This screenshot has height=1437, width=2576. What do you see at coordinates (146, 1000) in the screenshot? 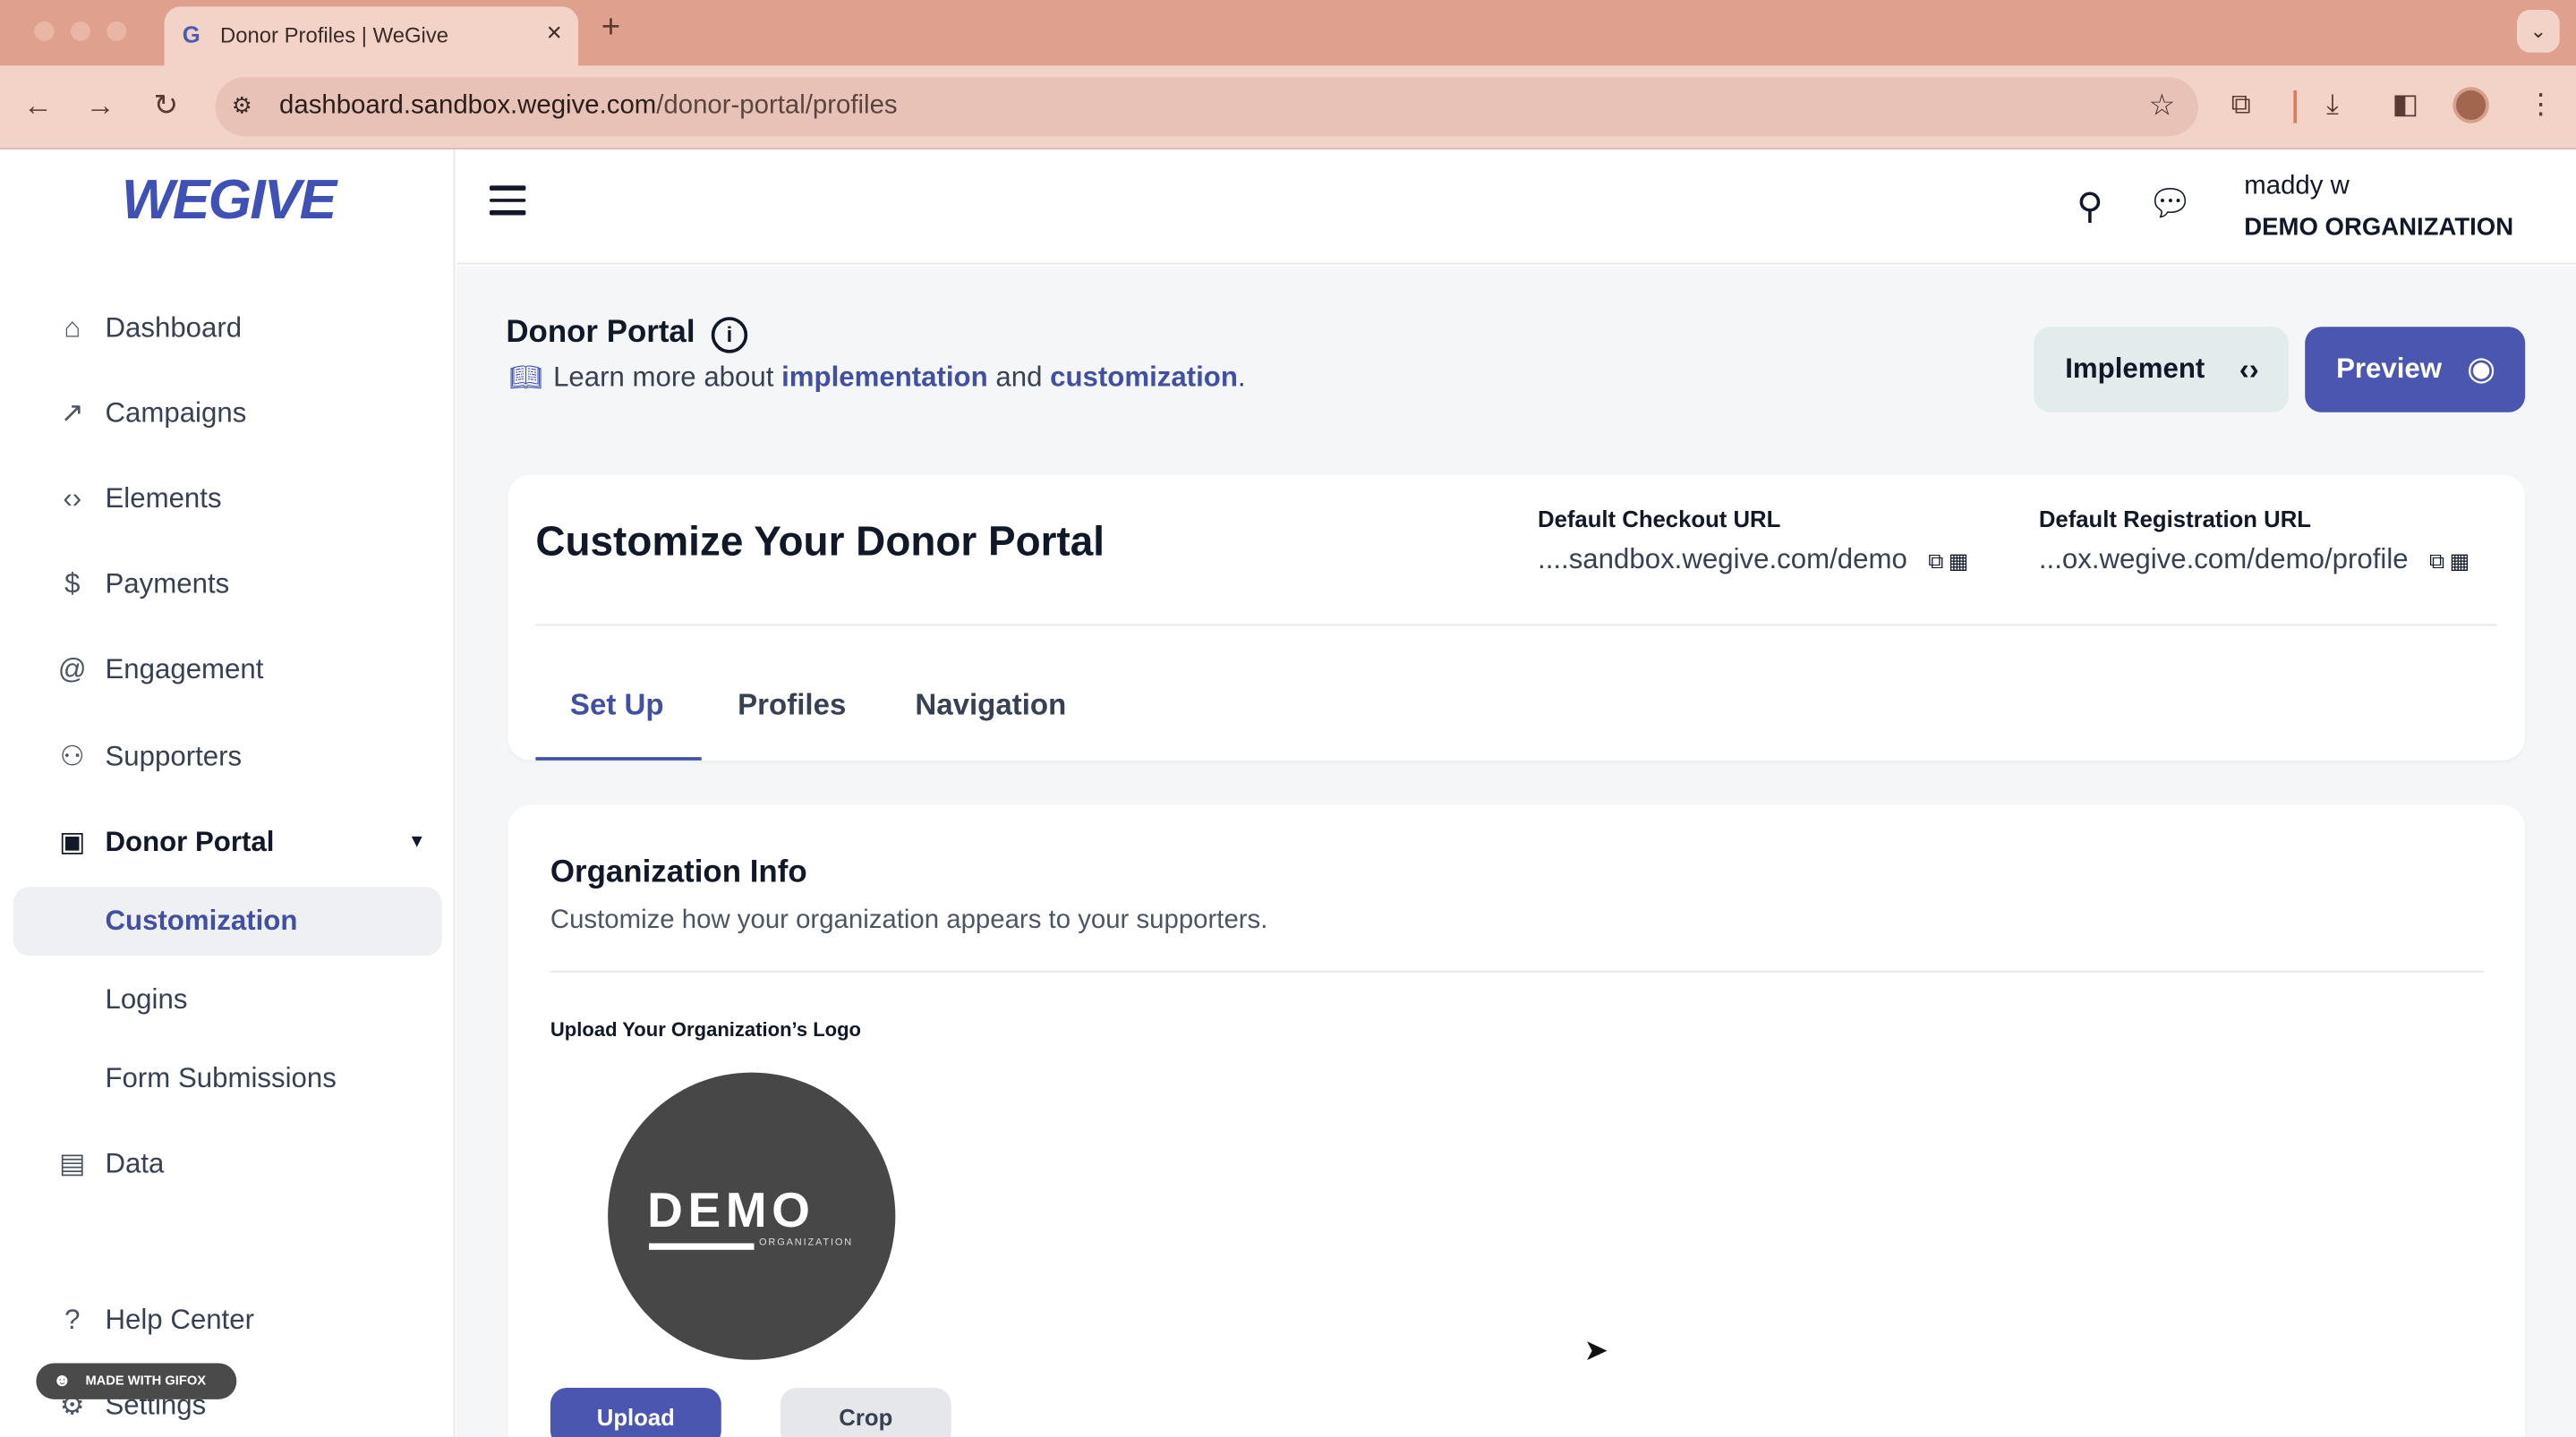
I see `sidebar-item-label: Logins` at bounding box center [146, 1000].